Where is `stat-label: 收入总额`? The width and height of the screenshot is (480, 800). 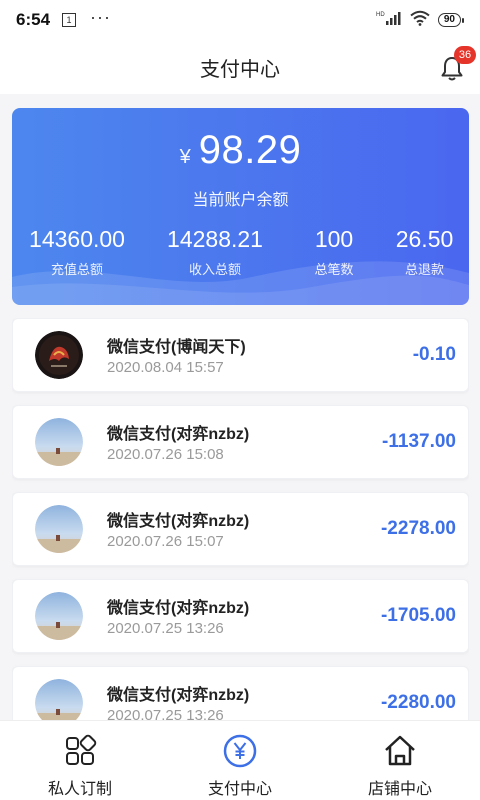
stat-label: 收入总额 is located at coordinates (214, 269).